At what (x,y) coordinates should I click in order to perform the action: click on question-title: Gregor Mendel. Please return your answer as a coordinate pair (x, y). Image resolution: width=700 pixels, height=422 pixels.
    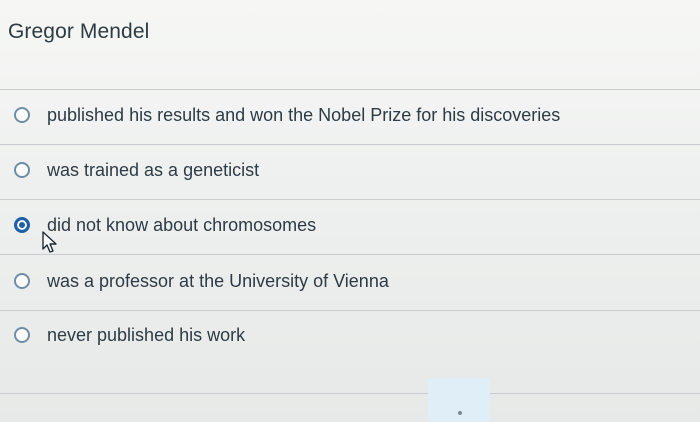
    Looking at the image, I should click on (79, 31).